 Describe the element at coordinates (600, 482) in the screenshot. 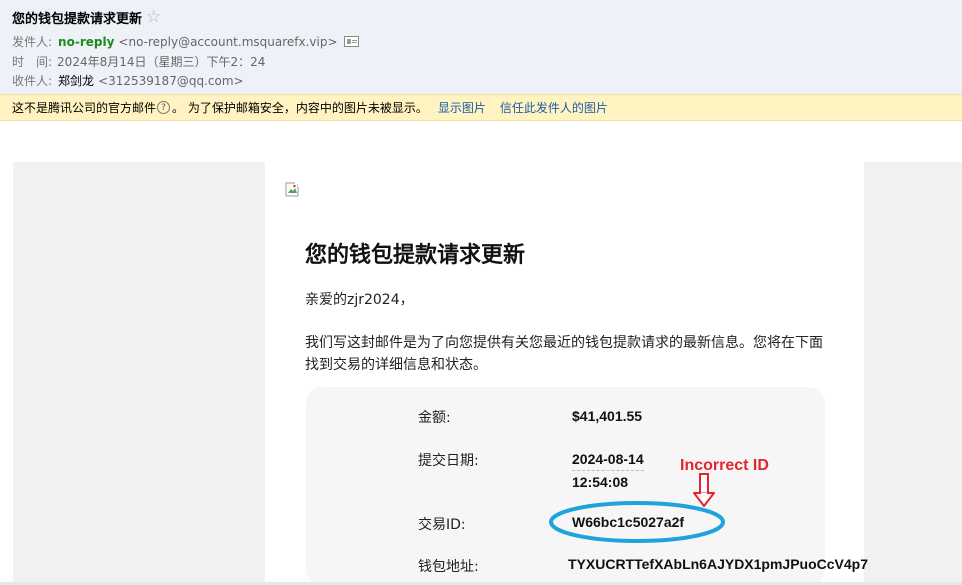

I see `submit-time-line2: 12:54:08` at that location.